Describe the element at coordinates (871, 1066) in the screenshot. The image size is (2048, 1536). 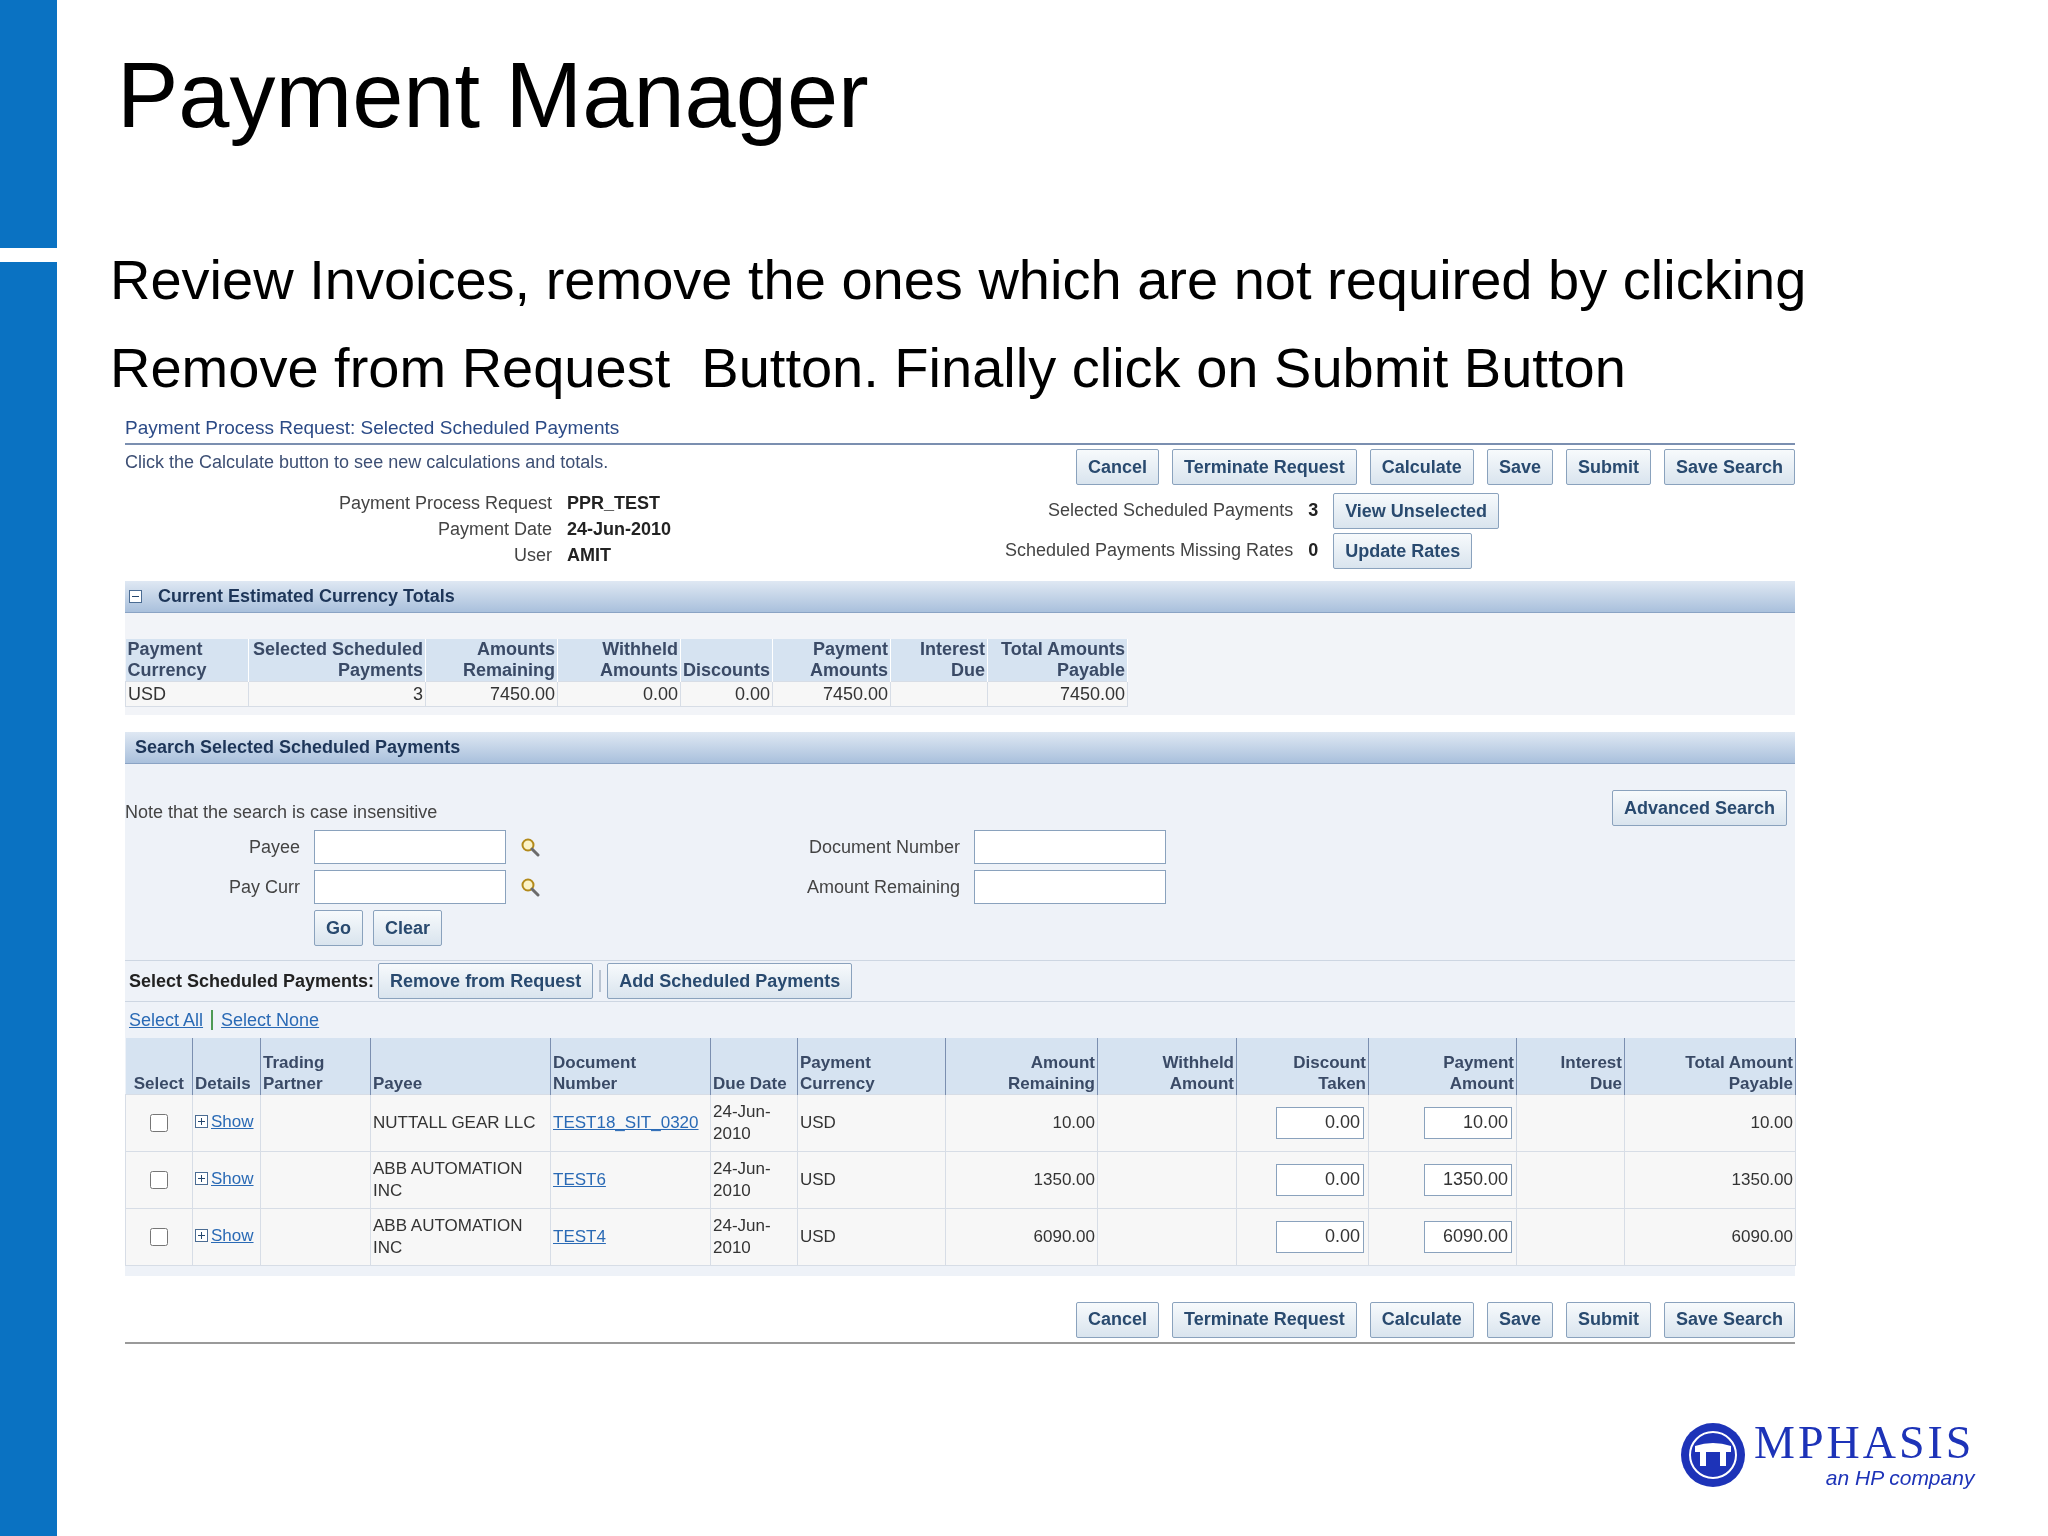
I see `column-header: Payment Currency` at that location.